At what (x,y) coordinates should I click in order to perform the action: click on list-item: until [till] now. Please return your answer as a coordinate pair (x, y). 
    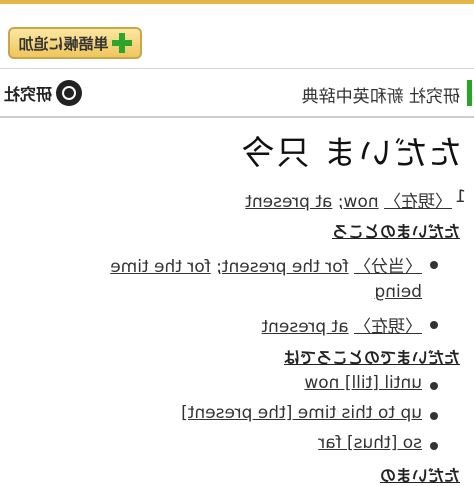
    Looking at the image, I should click on (363, 383).